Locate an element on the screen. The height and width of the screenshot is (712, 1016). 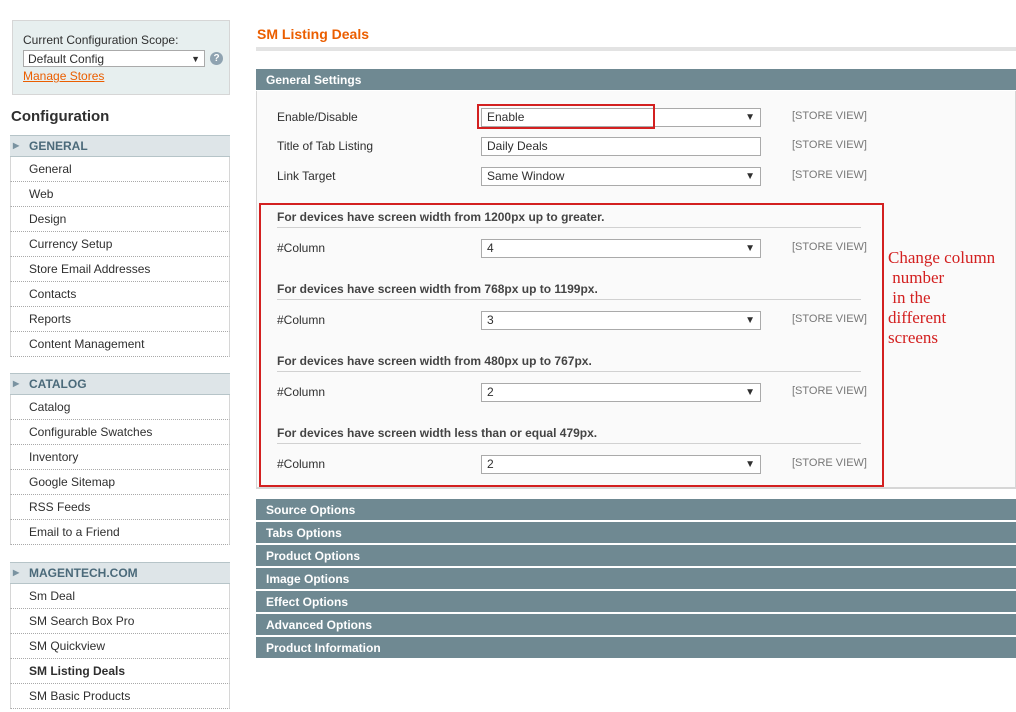
sidebar-group-header-catalog: ▶ CATALOG is located at coordinates (120, 384).